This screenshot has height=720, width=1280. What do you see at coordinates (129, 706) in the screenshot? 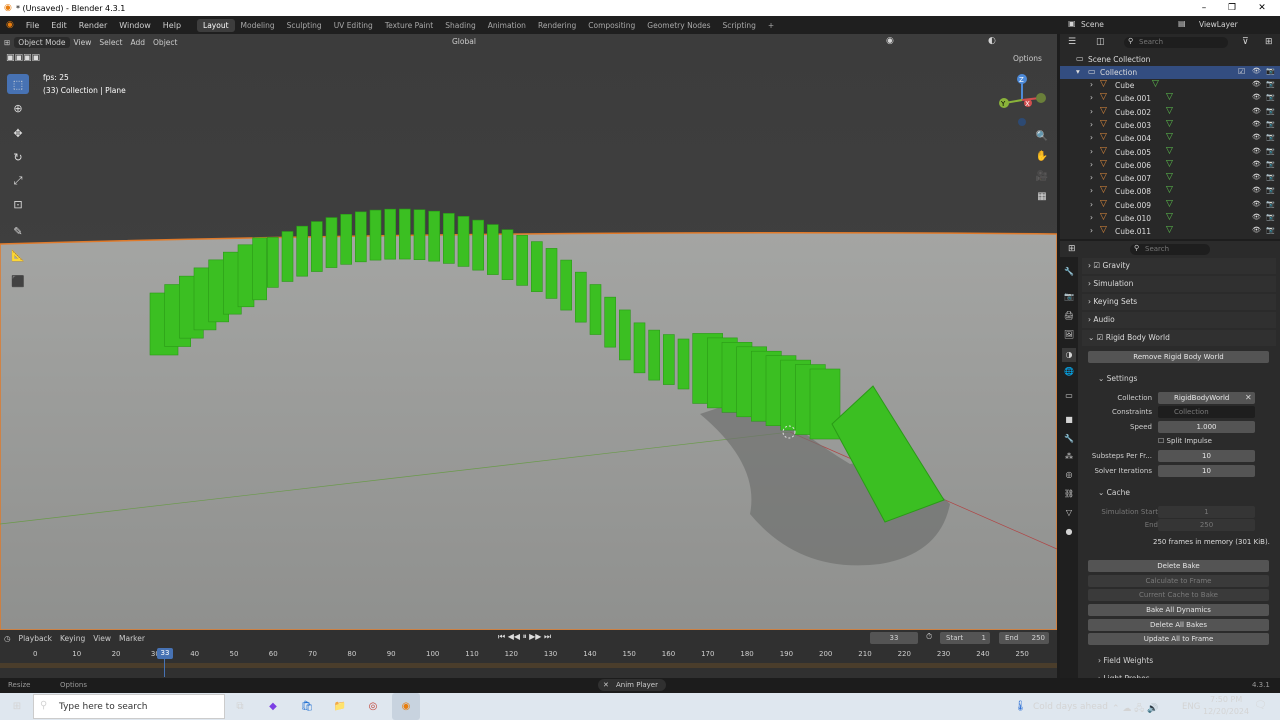
I see `taskbar-search: ⚲ Type here to search` at bounding box center [129, 706].